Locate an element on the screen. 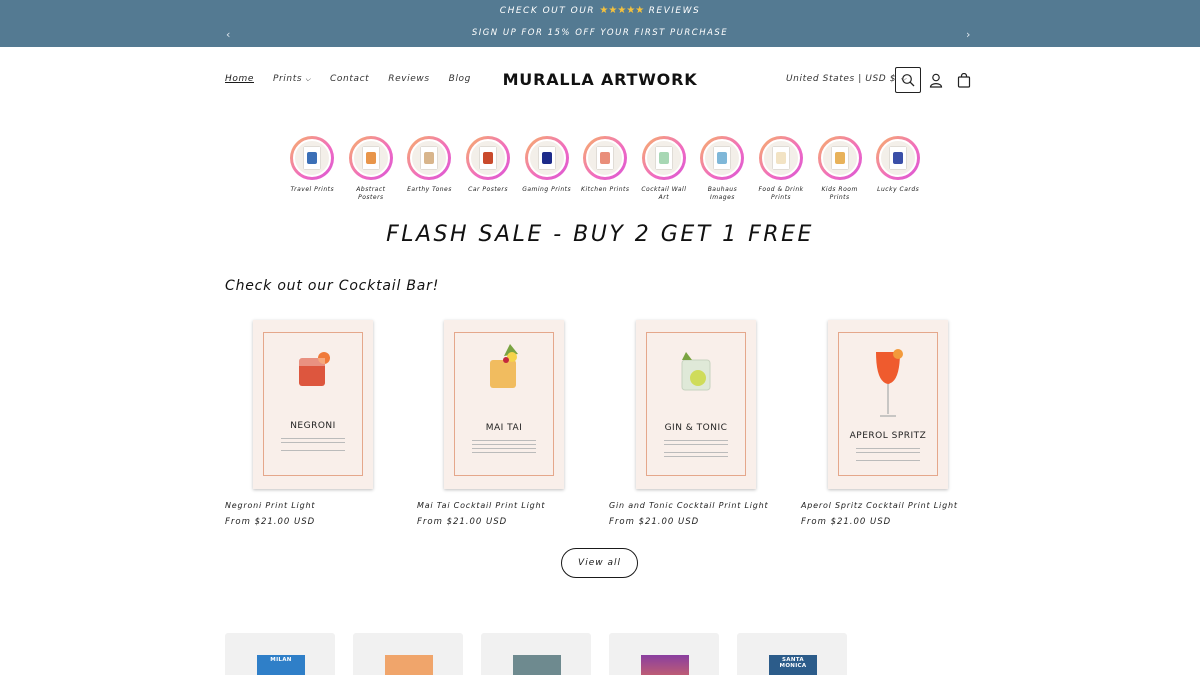 The image size is (1200, 675). product-name: Gin and Tonic Cocktail Print Light is located at coordinates (688, 505).